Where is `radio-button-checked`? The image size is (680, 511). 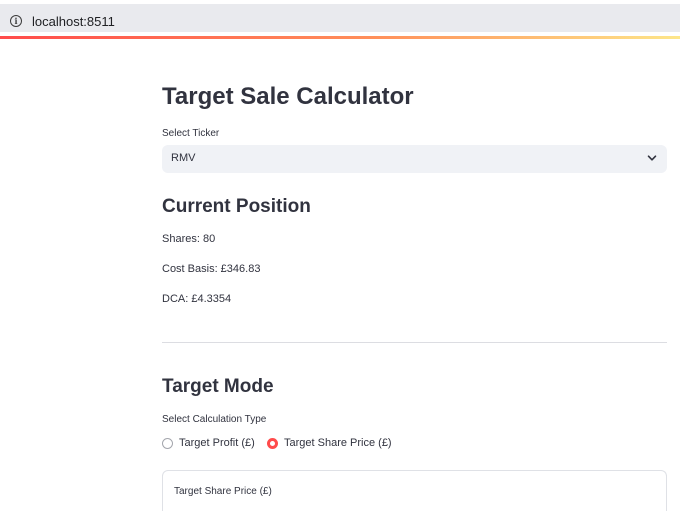 radio-button-checked is located at coordinates (272, 443).